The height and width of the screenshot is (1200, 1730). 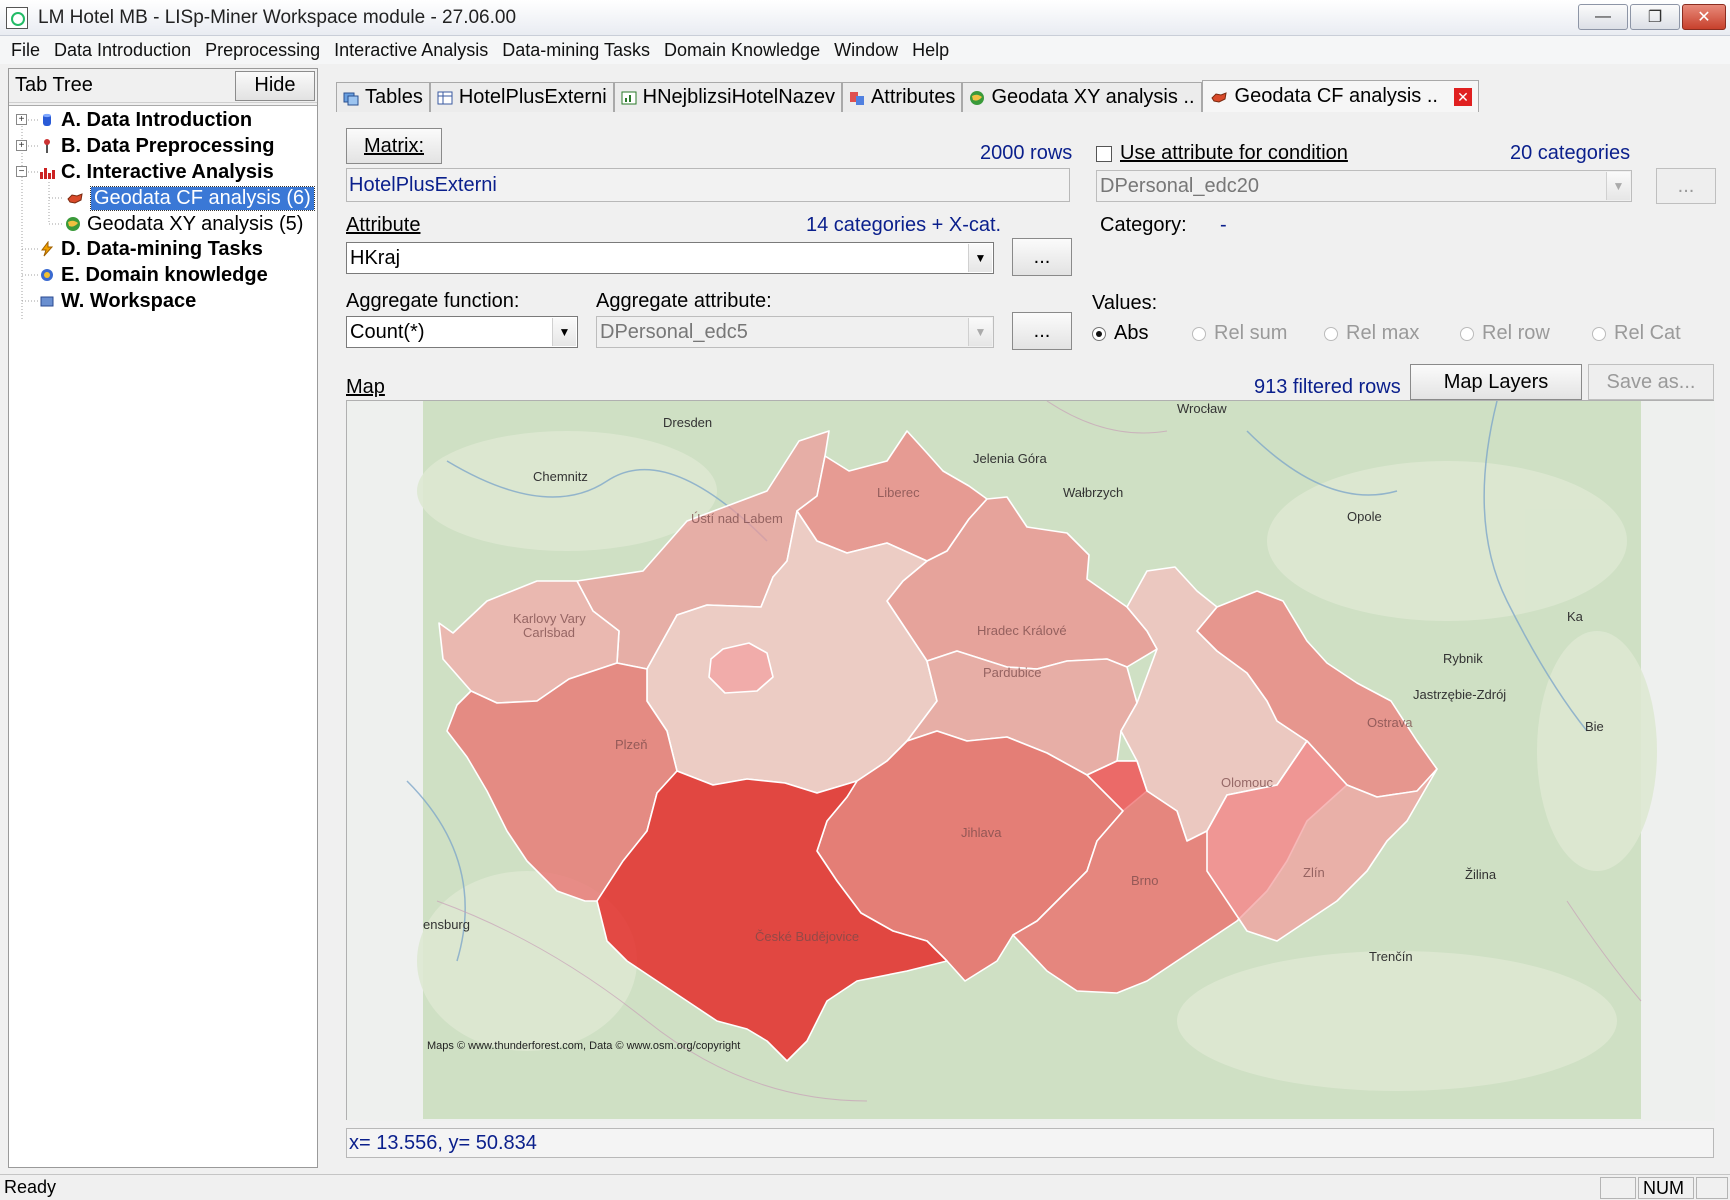 I want to click on radio-label: Rel row, so click(x=1516, y=333).